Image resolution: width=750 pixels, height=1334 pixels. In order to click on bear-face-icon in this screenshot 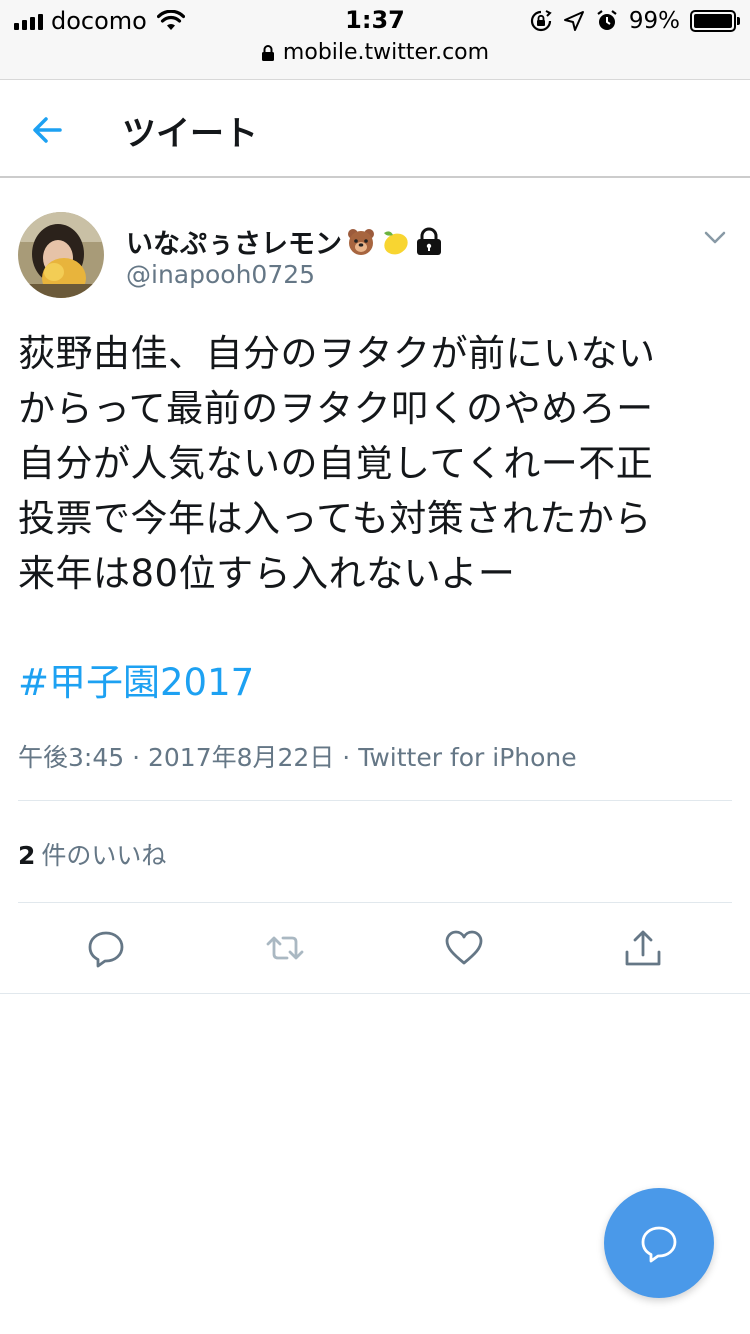, I will do `click(361, 241)`.